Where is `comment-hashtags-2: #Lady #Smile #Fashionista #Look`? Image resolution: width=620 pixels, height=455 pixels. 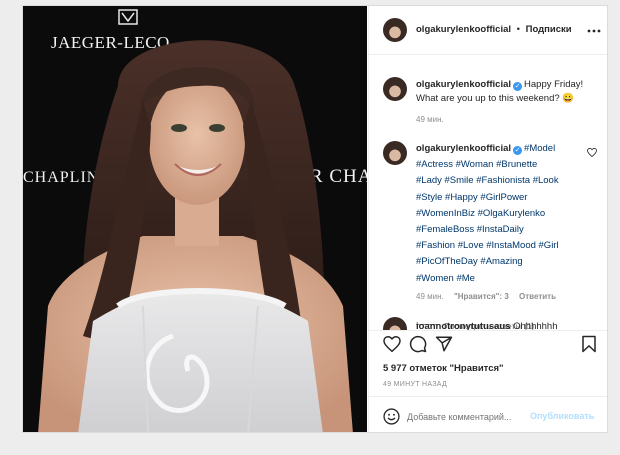
comment-hashtags-2: #Lady #Smile #Fashionista #Look is located at coordinates (498, 181).